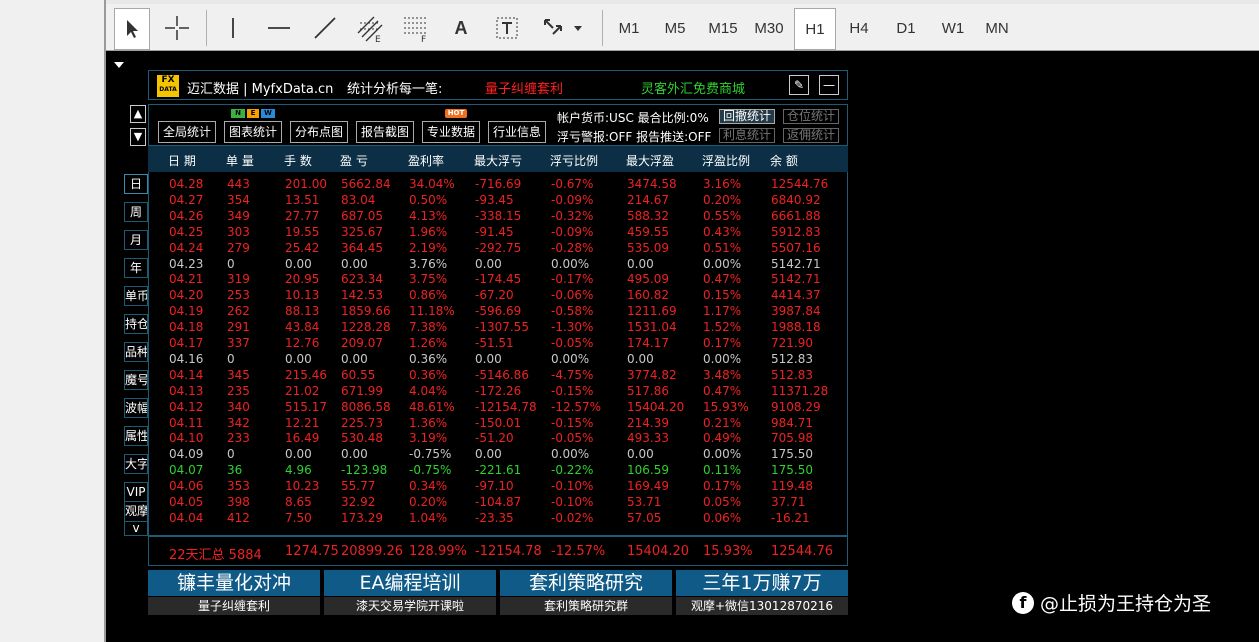 Image resolution: width=1259 pixels, height=642 pixels. I want to click on timeframe-mn: MN, so click(997, 28).